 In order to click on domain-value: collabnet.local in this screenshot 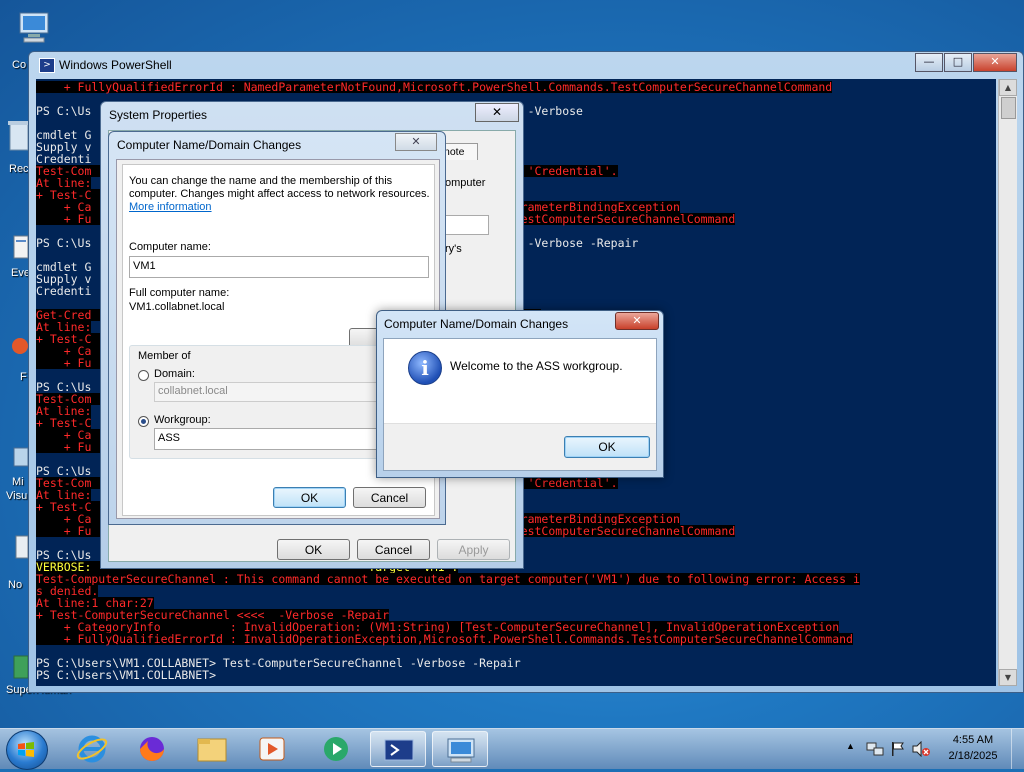, I will do `click(193, 391)`.